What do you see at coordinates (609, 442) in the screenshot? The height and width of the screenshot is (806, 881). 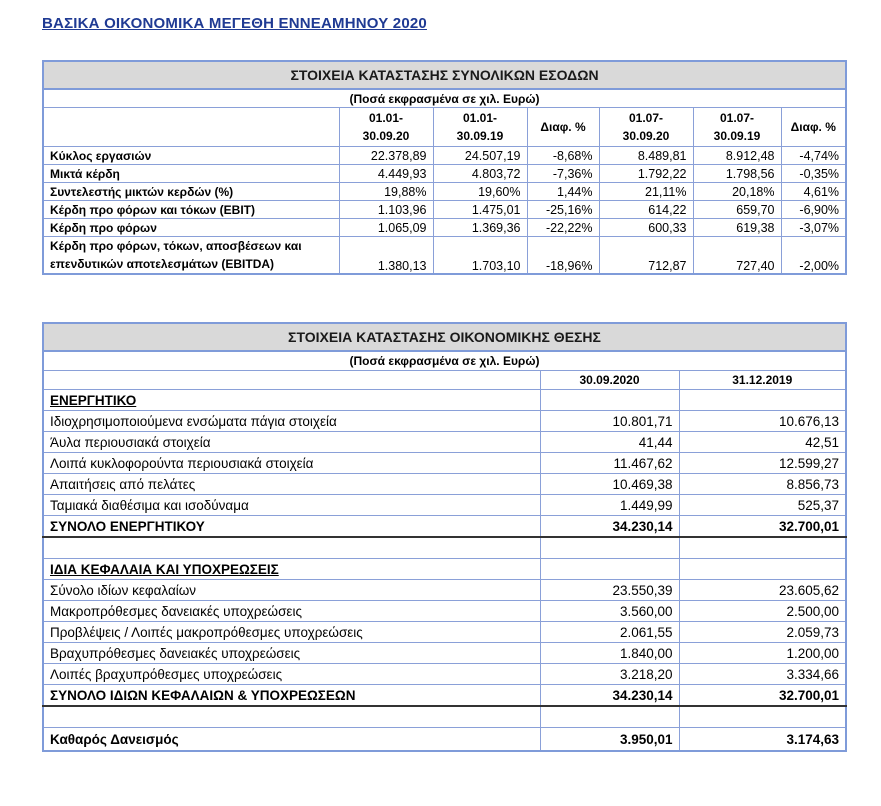 I see `balance-cell-2020: 41,44` at bounding box center [609, 442].